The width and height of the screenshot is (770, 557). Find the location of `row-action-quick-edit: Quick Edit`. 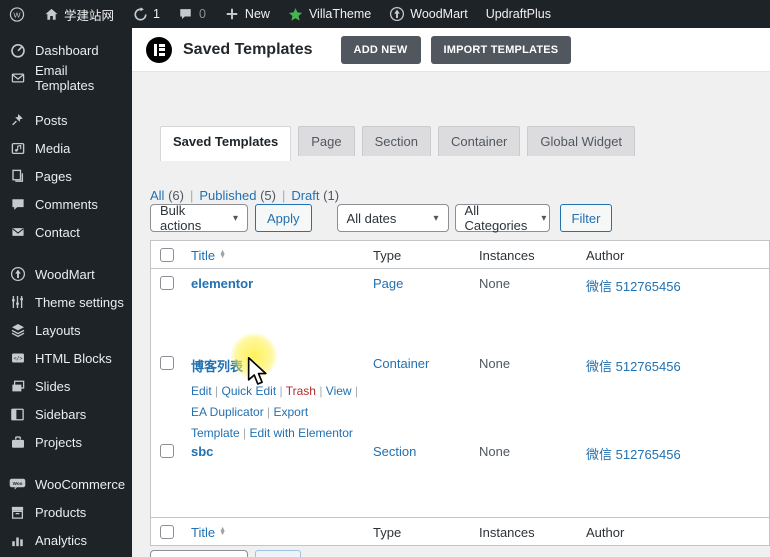

row-action-quick-edit: Quick Edit is located at coordinates (248, 391).